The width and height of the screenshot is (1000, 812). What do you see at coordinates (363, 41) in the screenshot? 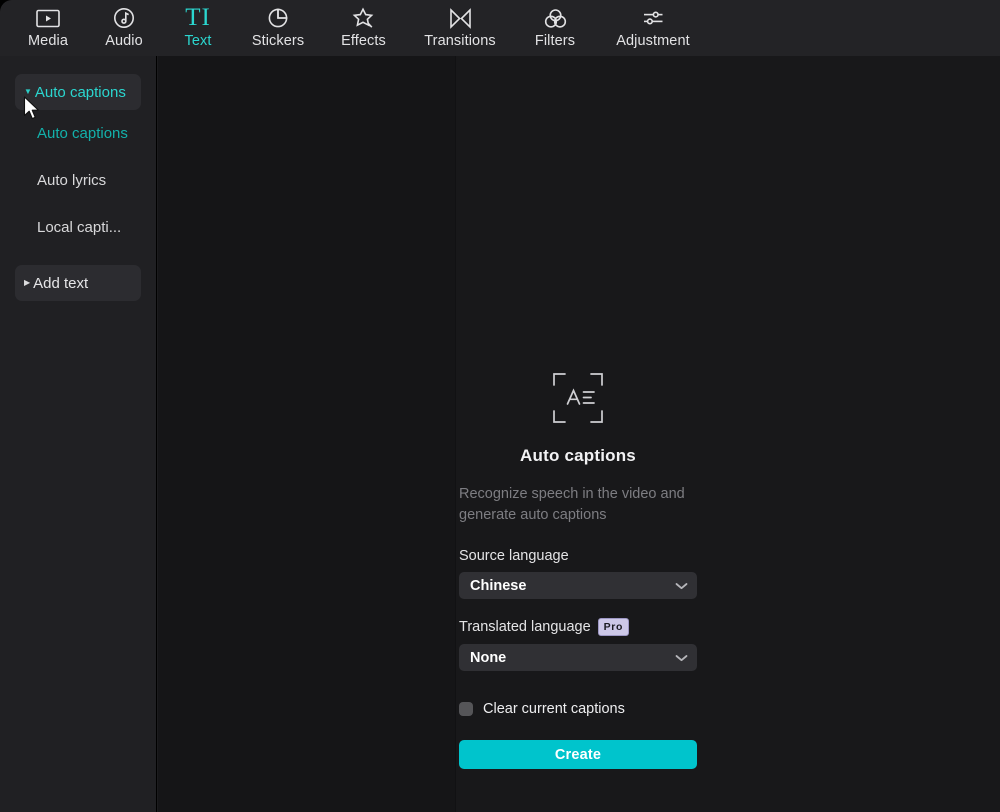
I see `toolbar-tab-effects-label: Effects` at bounding box center [363, 41].